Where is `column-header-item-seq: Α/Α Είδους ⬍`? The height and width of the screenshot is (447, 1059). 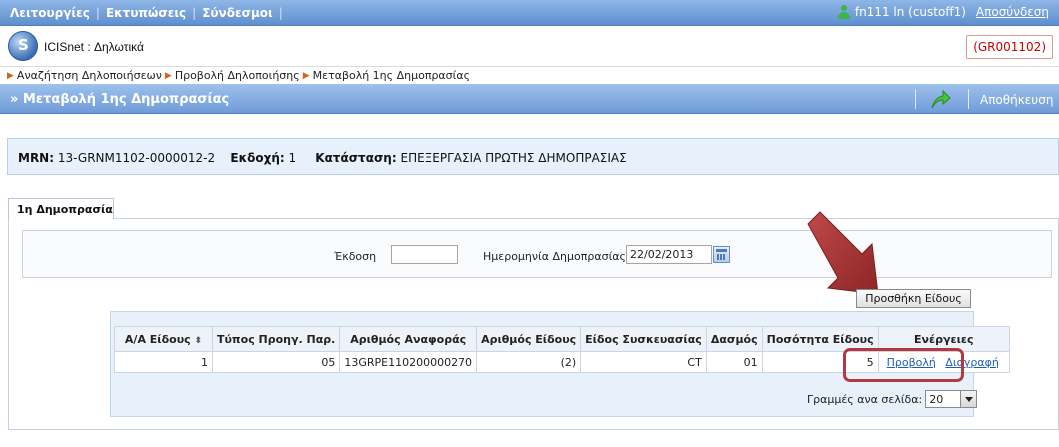
column-header-item-seq: Α/Α Είδους ⬍ is located at coordinates (163, 339).